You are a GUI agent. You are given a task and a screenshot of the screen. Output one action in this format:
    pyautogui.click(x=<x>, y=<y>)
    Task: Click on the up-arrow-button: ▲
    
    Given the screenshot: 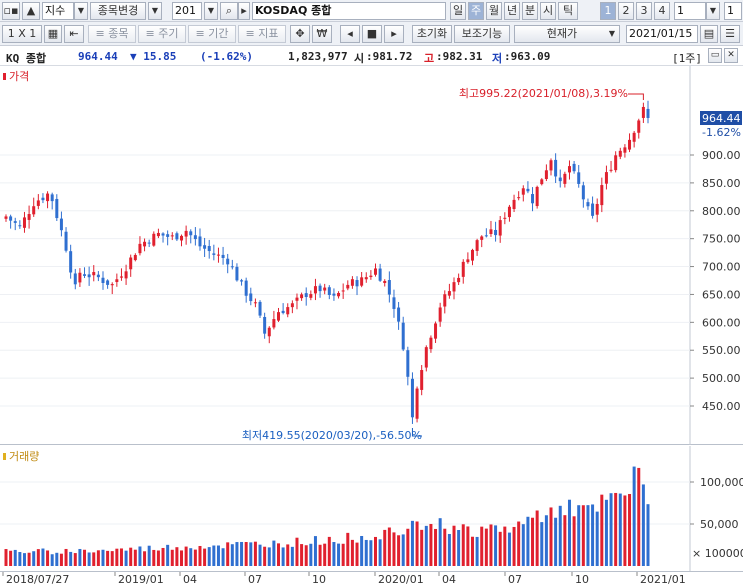 What is the action you would take?
    pyautogui.click(x=31, y=11)
    